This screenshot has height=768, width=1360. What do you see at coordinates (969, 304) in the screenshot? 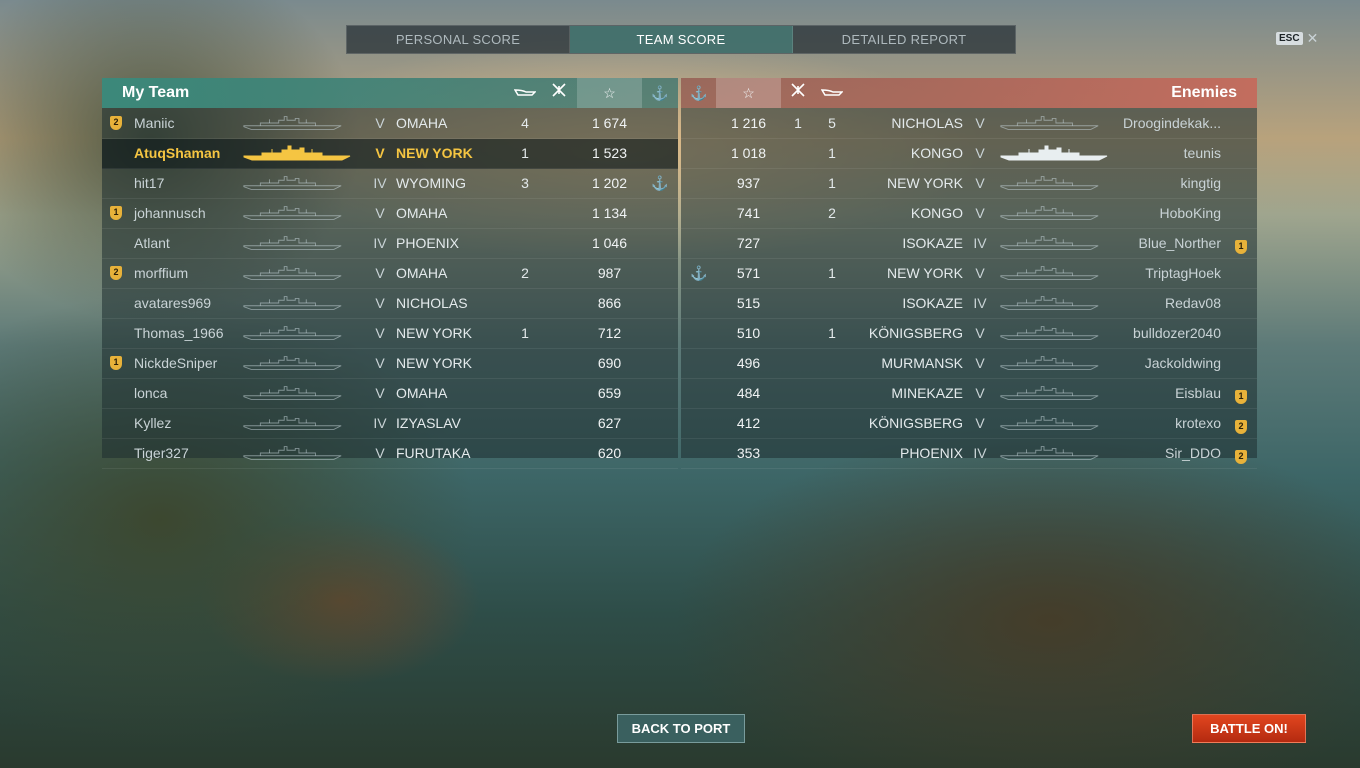
I see `player-row: 515 ISOKAZE IV Redav08` at bounding box center [969, 304].